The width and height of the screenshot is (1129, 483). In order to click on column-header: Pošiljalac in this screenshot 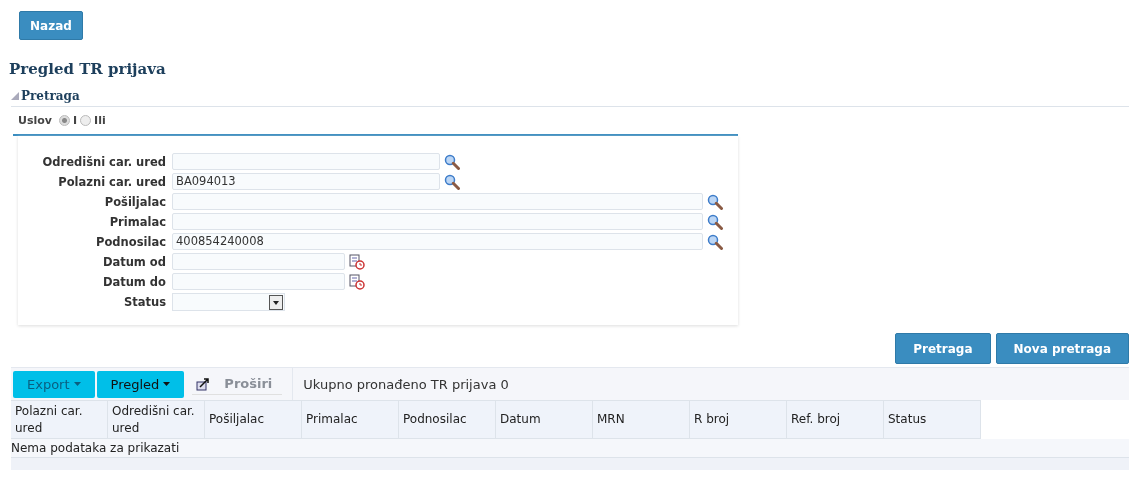, I will do `click(253, 419)`.